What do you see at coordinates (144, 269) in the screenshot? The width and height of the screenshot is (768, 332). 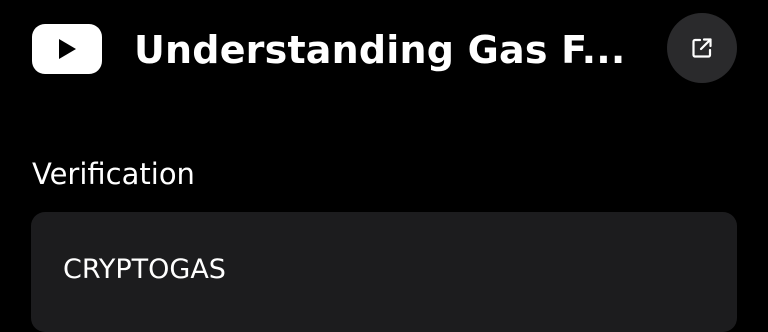 I see `verification-value: CRYPTOGAS` at bounding box center [144, 269].